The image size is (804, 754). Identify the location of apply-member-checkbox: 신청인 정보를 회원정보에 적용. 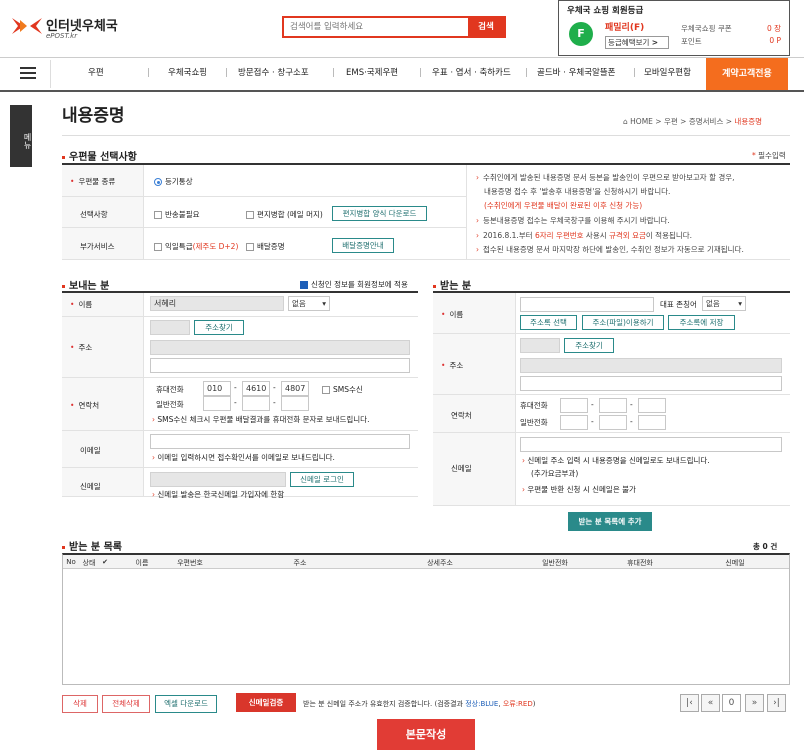
(354, 284).